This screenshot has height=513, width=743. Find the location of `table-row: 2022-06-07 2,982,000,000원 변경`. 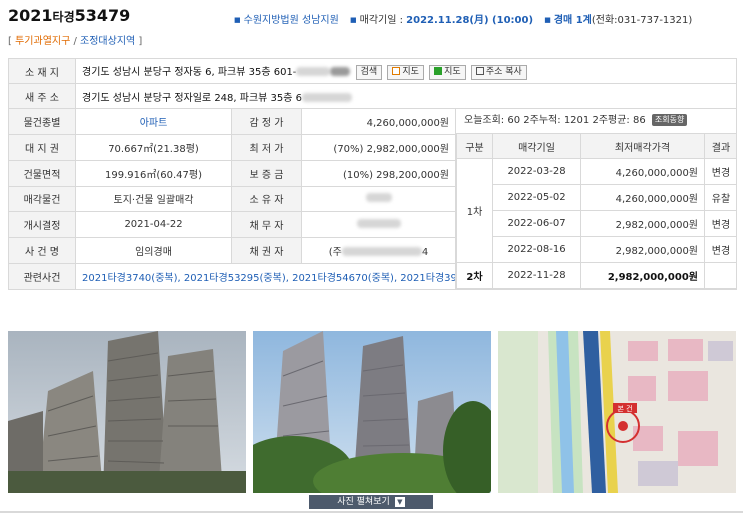

table-row: 2022-06-07 2,982,000,000원 변경 is located at coordinates (596, 223).